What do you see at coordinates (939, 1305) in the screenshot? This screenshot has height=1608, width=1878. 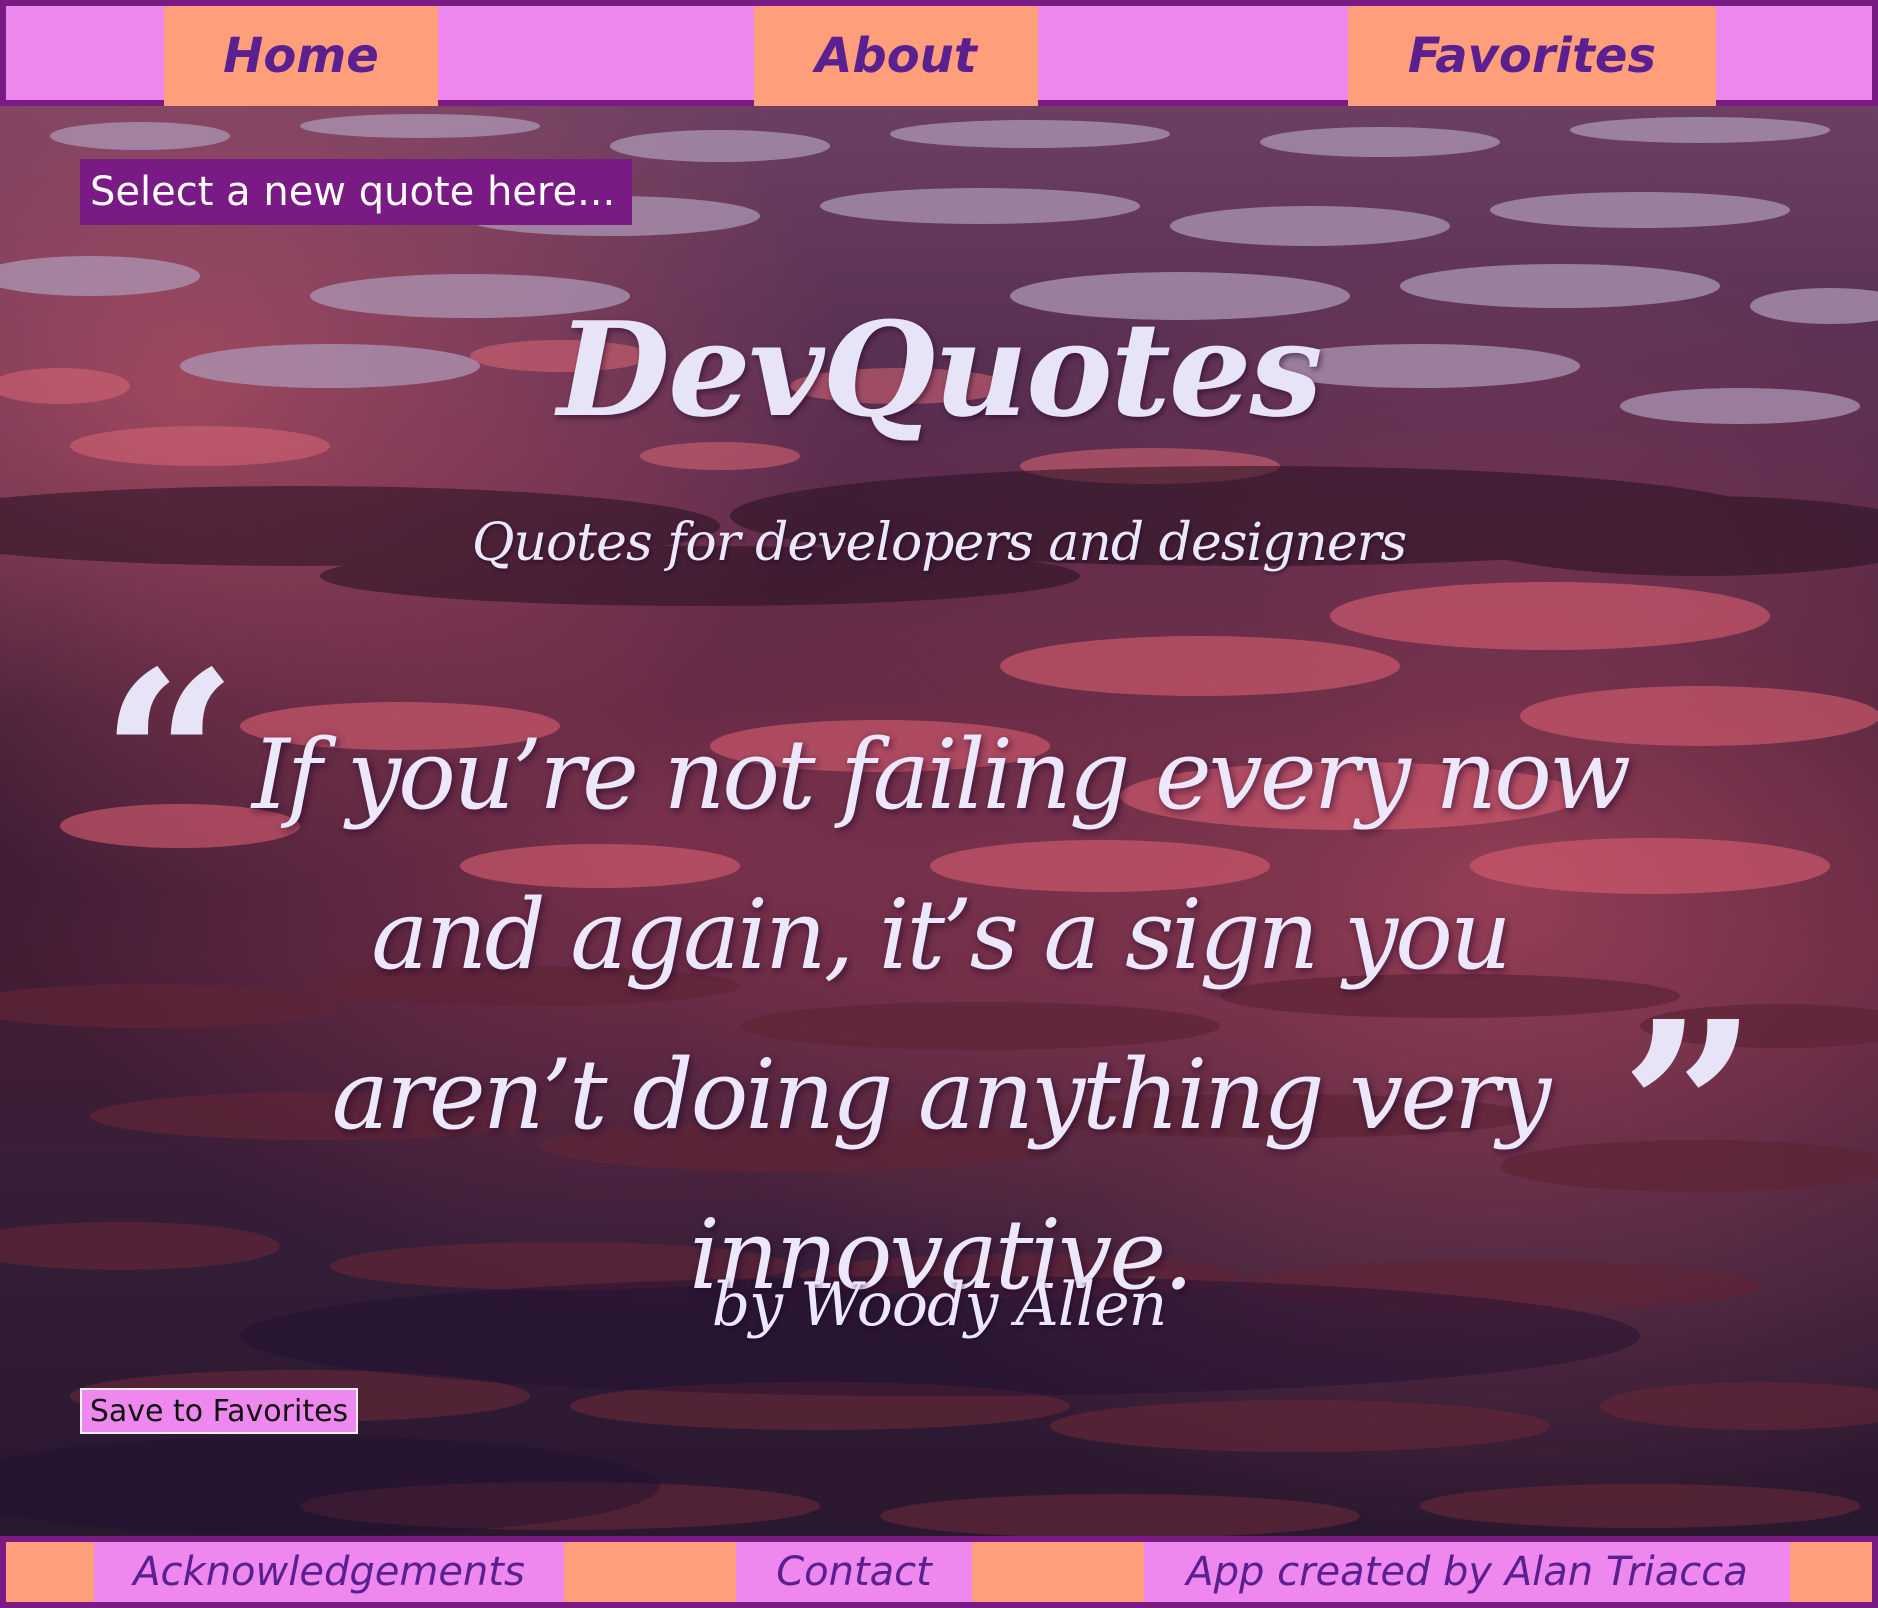 I see `quote-author: by Woody Allen` at bounding box center [939, 1305].